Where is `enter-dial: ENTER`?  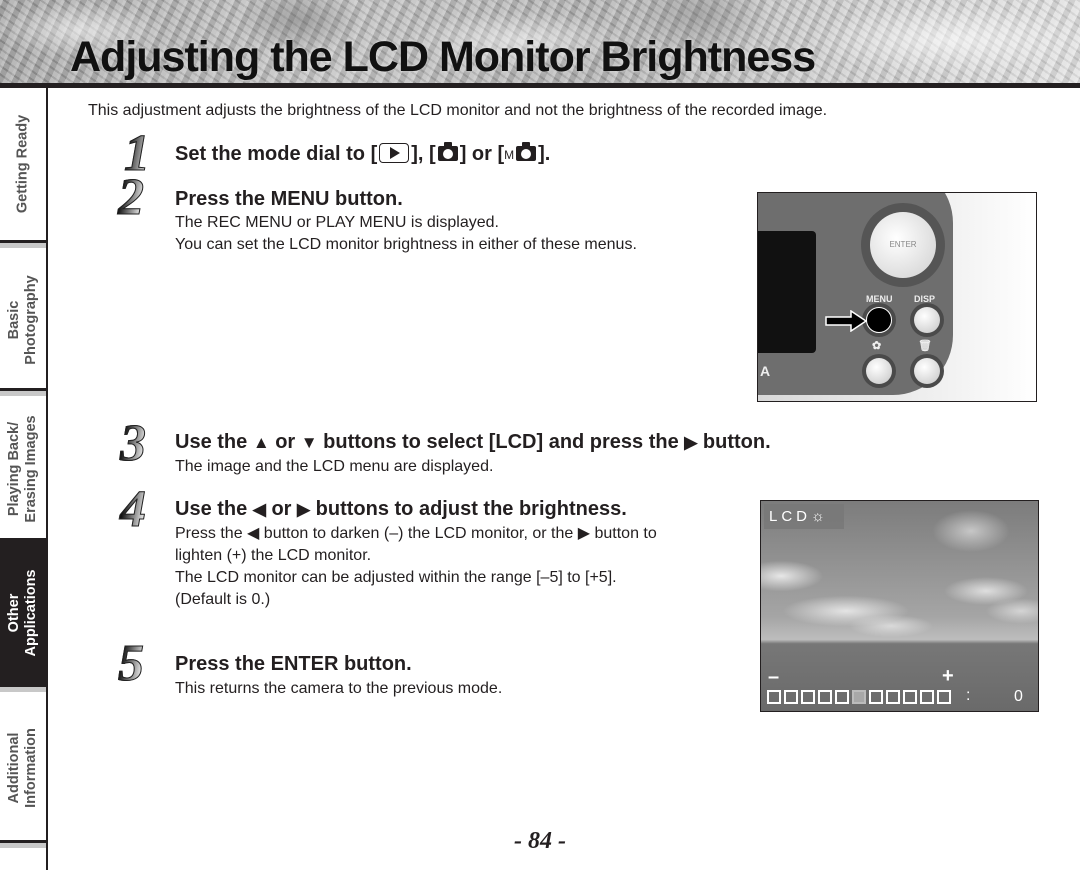
enter-dial: ENTER is located at coordinates (903, 245).